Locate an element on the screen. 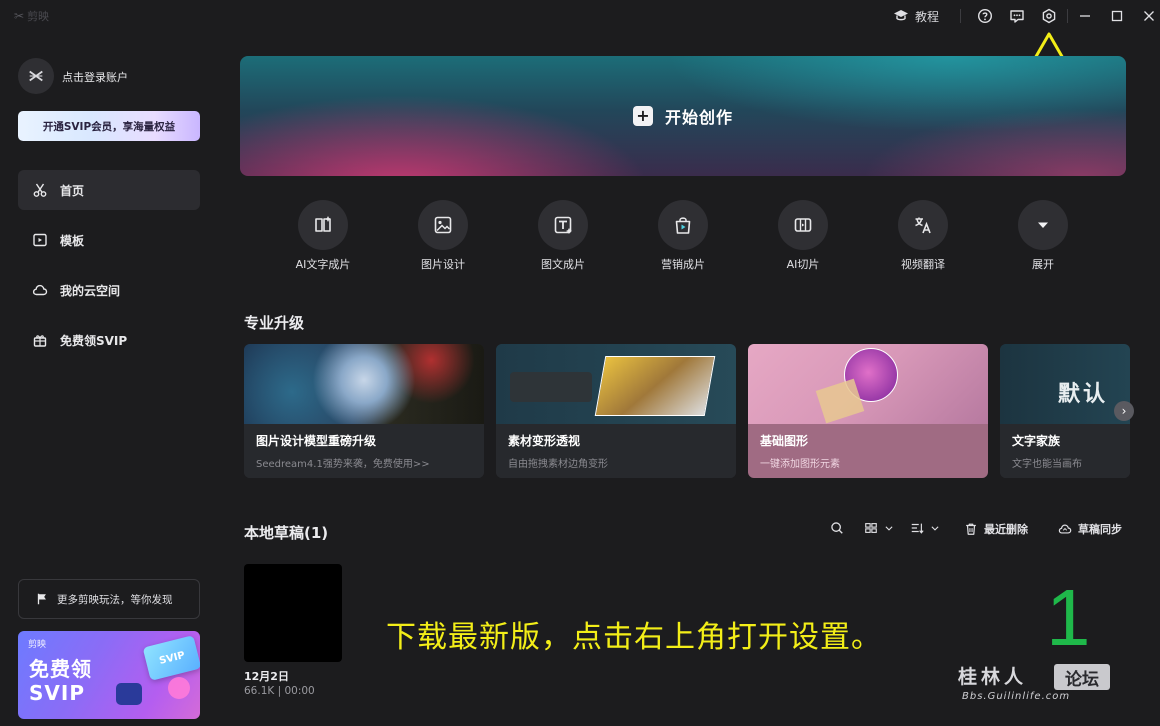 The image size is (1160, 726). chevron-down-icon is located at coordinates (889, 528).